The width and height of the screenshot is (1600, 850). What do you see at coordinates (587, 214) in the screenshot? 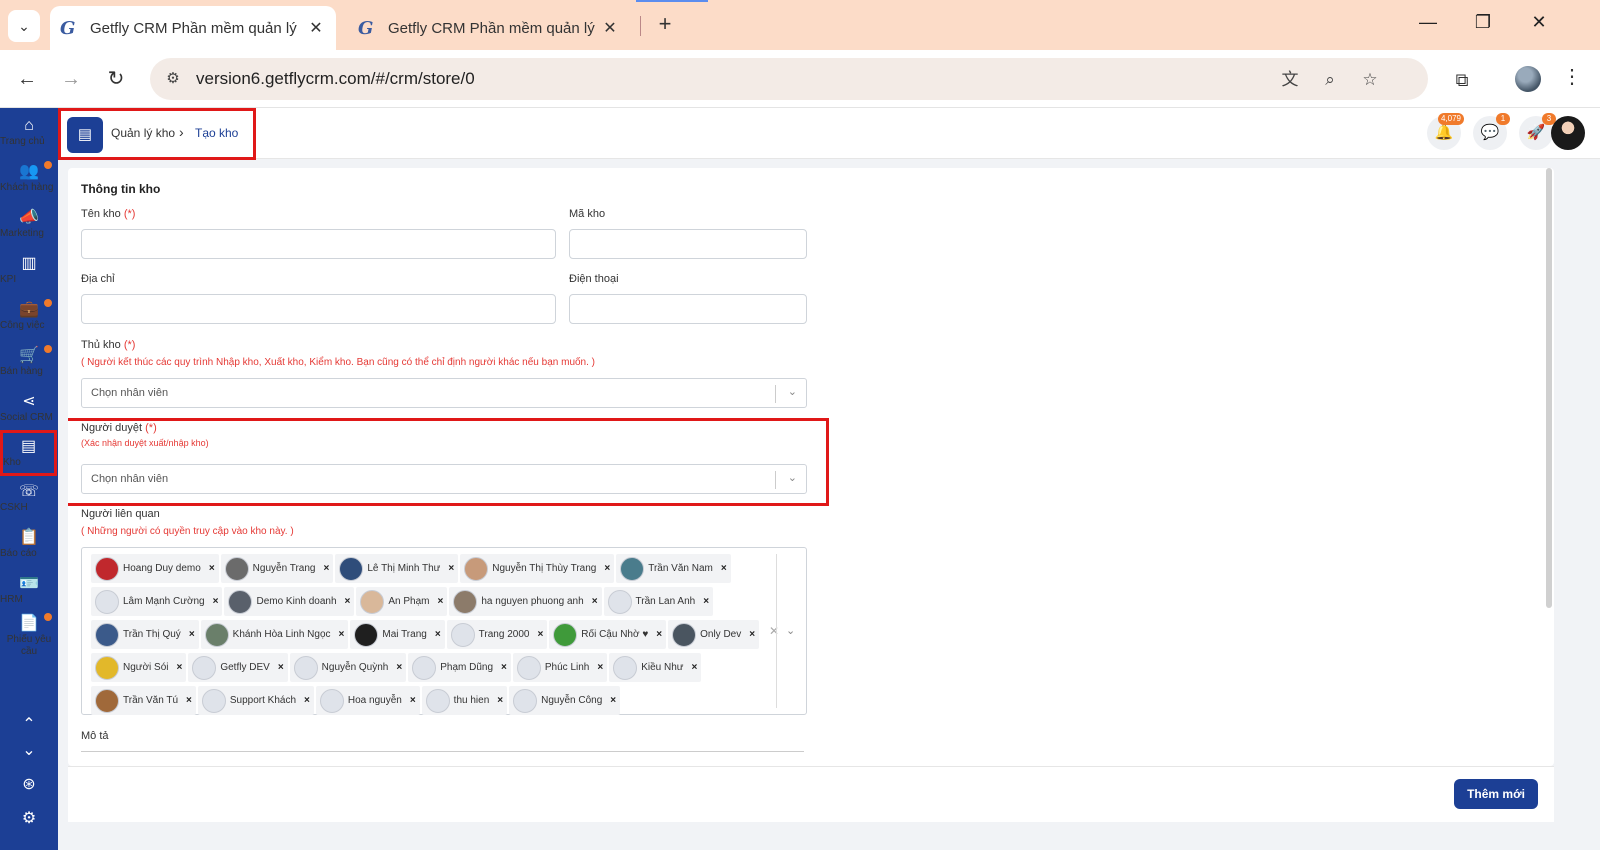
I see `warehouse-code-label: Mã kho` at bounding box center [587, 214].